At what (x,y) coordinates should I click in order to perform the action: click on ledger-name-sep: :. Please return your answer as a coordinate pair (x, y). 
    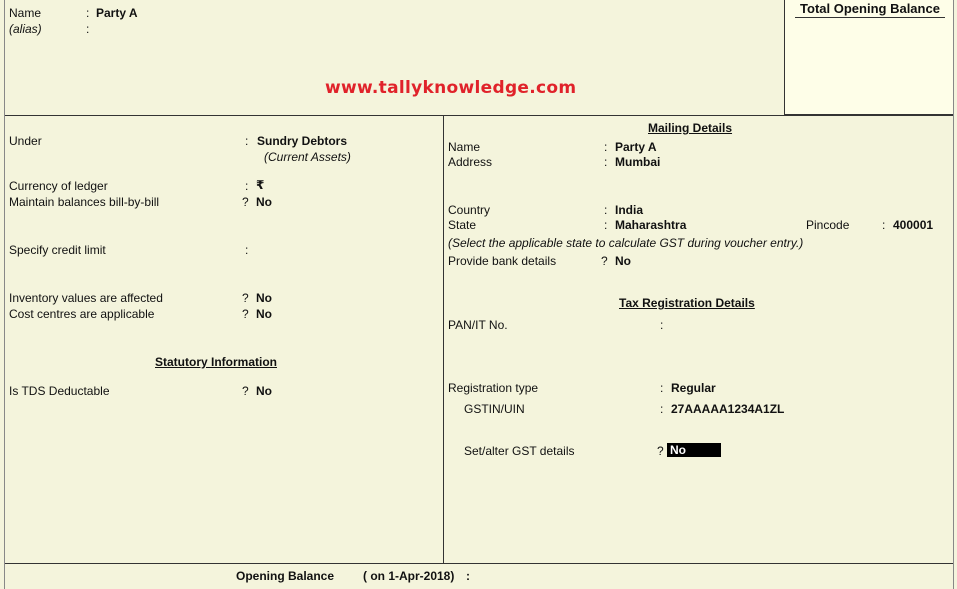
    Looking at the image, I should click on (88, 13).